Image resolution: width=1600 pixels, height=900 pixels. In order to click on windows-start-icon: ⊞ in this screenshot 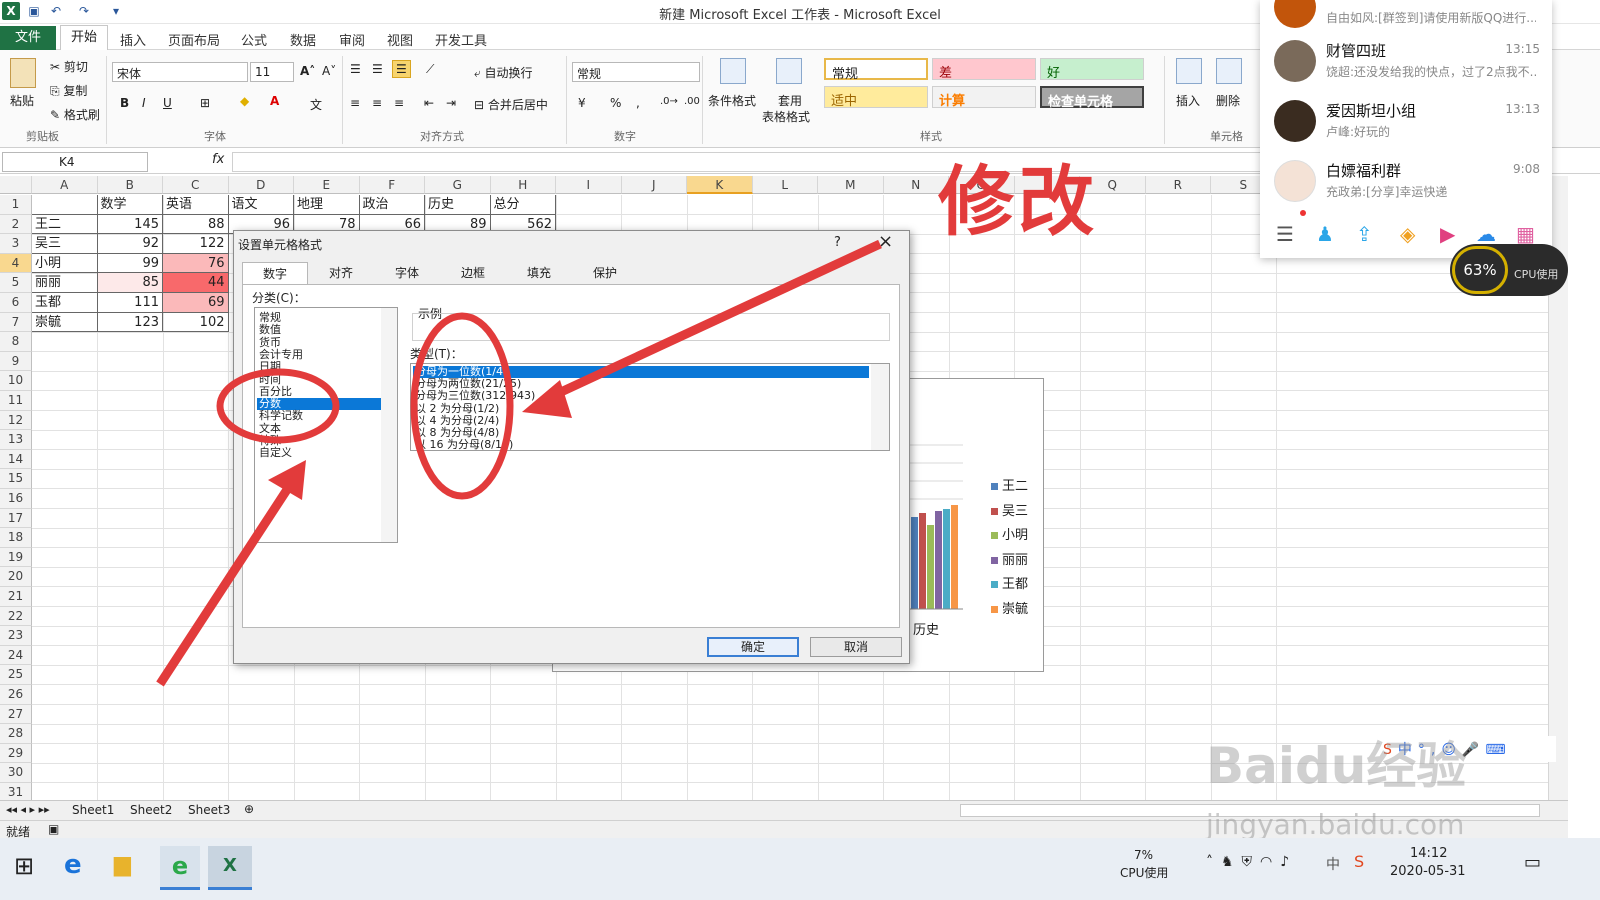, I will do `click(24, 866)`.